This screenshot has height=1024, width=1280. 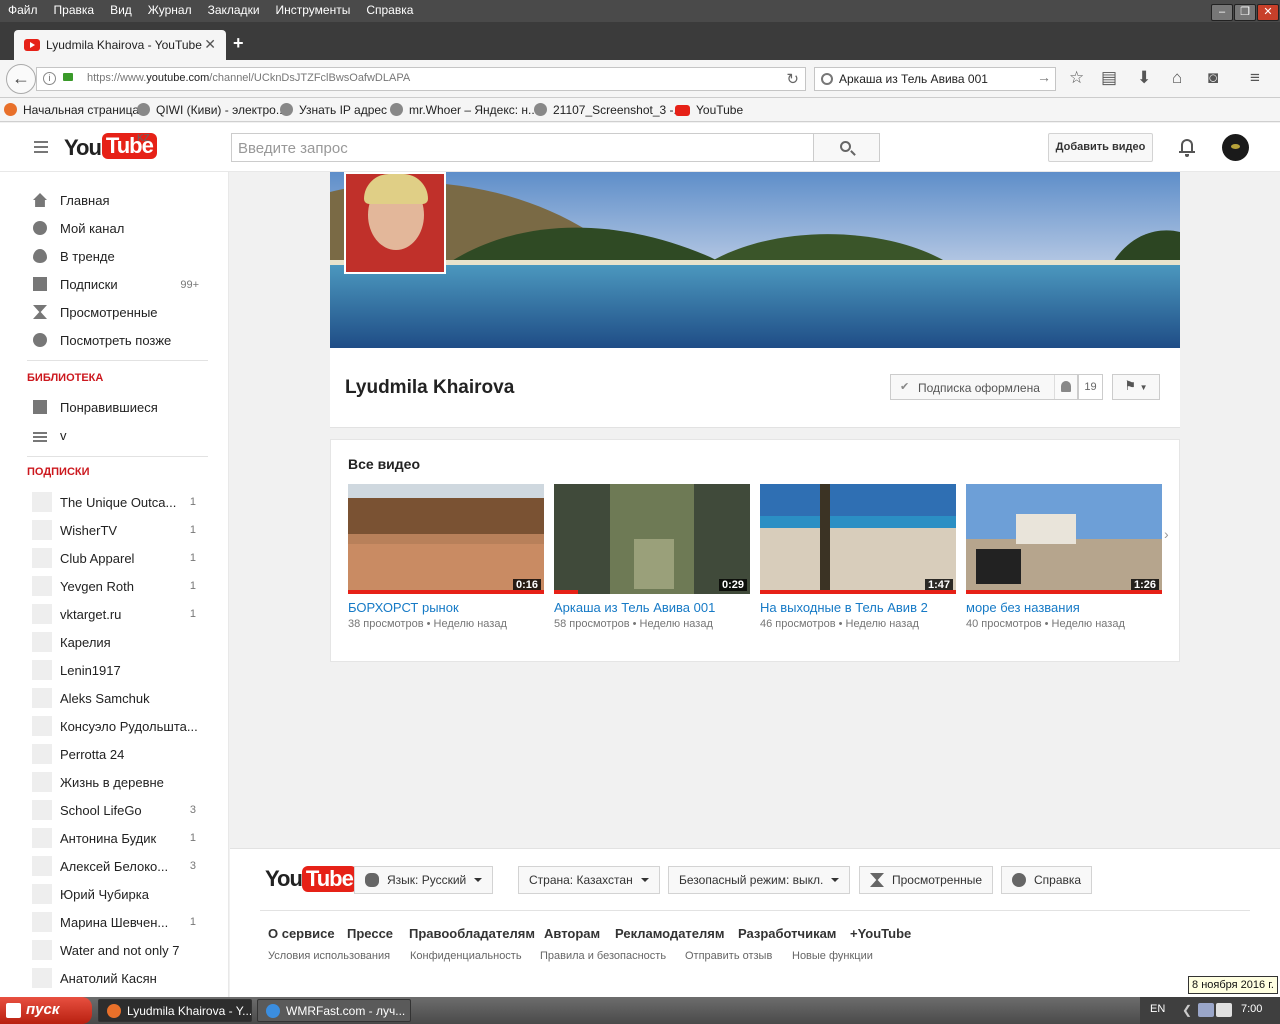 I want to click on video-thumbnail: 1:26, so click(x=1064, y=539).